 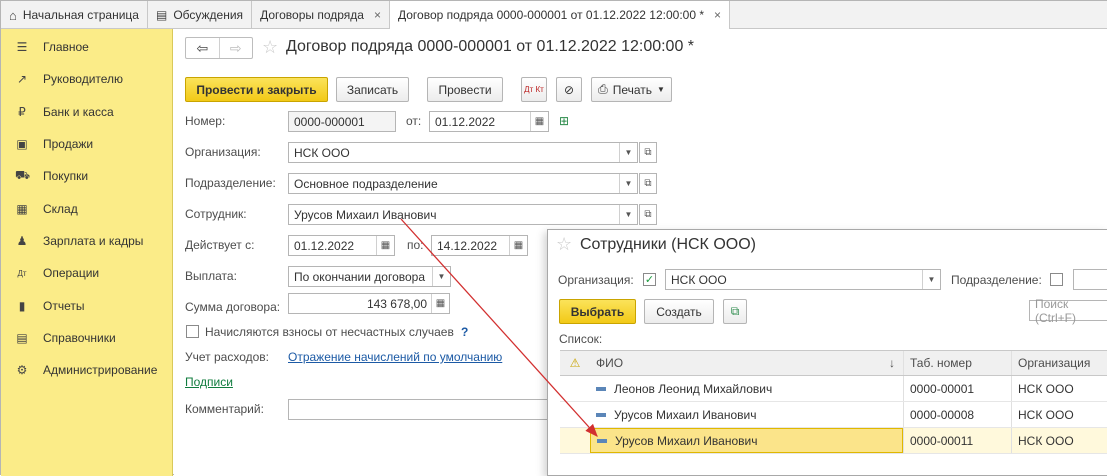 I want to click on employee-icon, so click(x=601, y=388).